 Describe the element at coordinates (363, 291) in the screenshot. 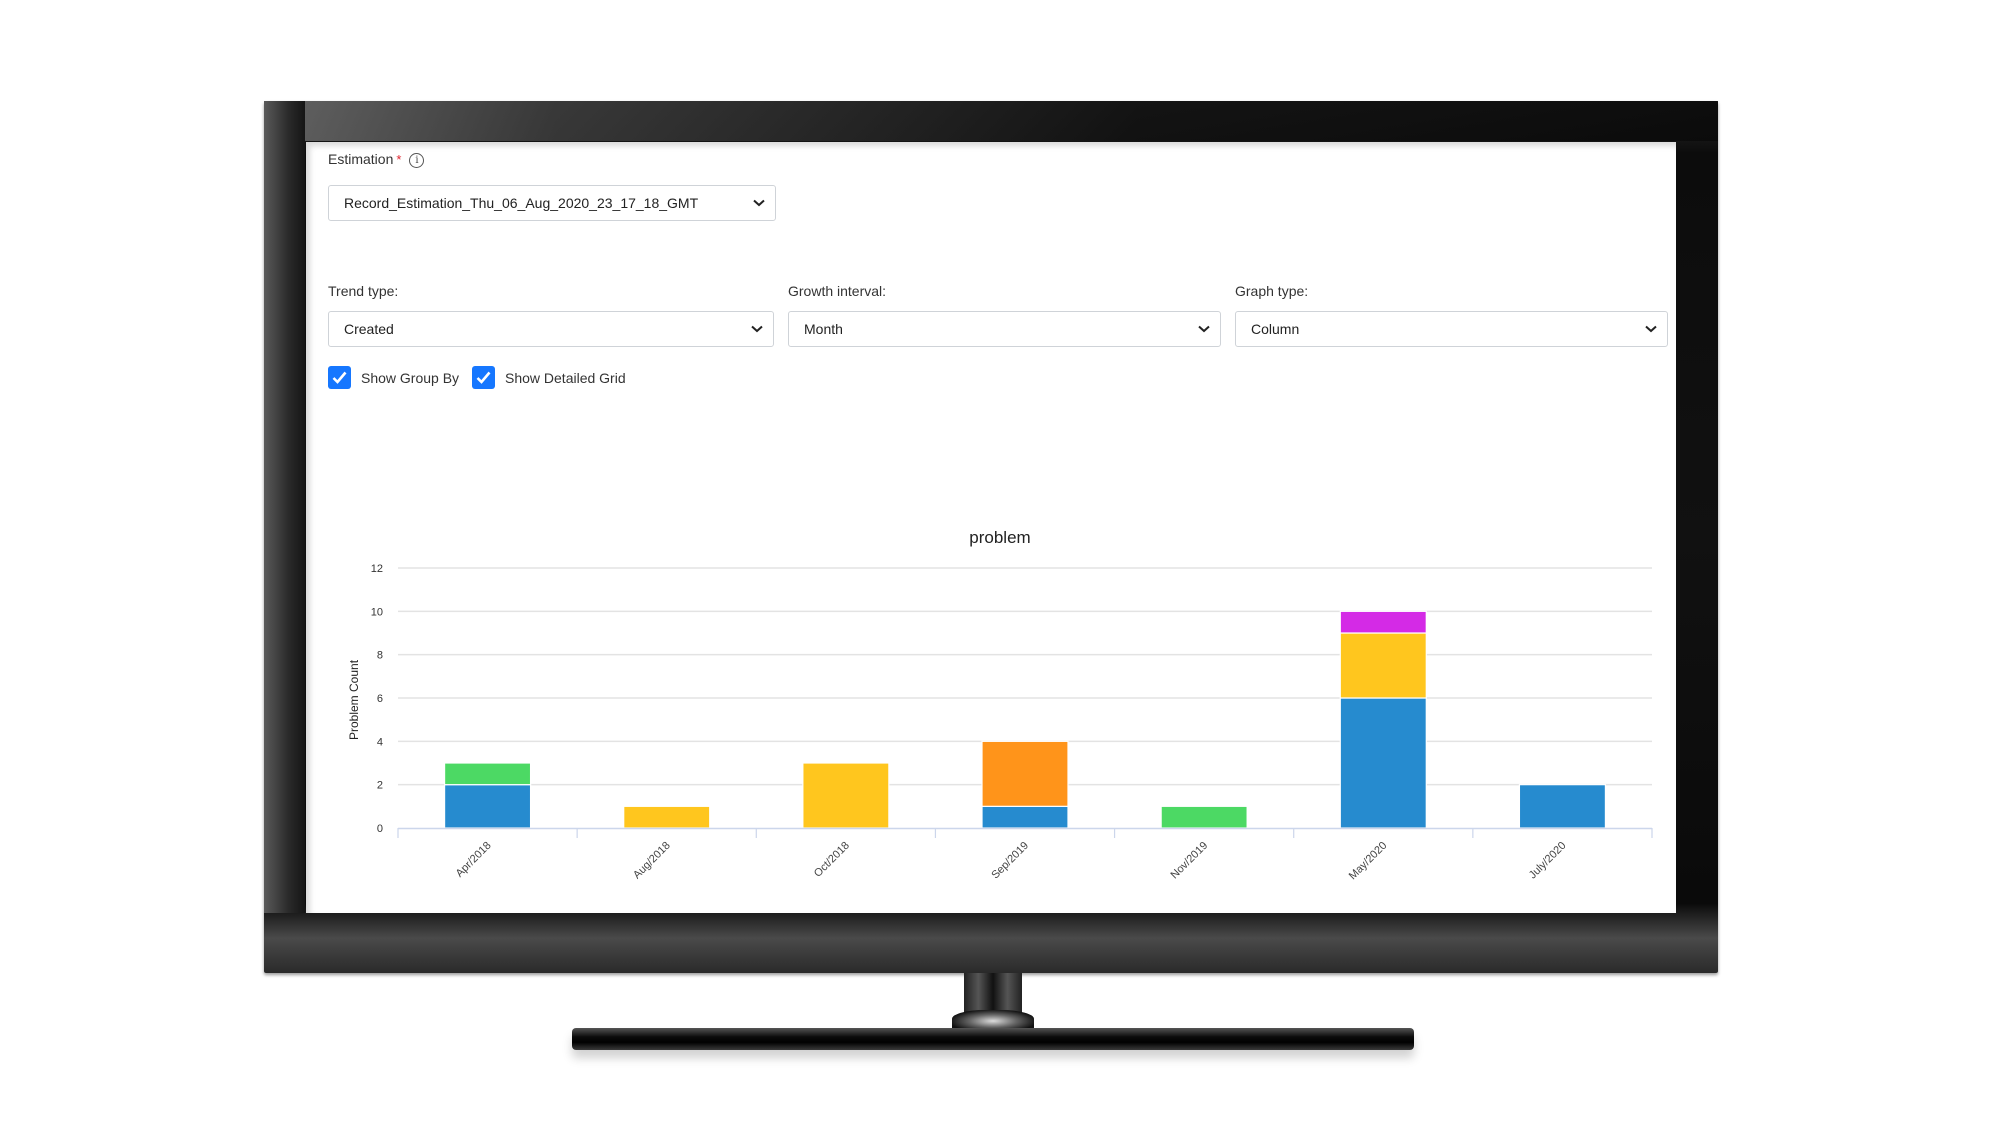

I see `trend-type-label: Trend type:` at that location.